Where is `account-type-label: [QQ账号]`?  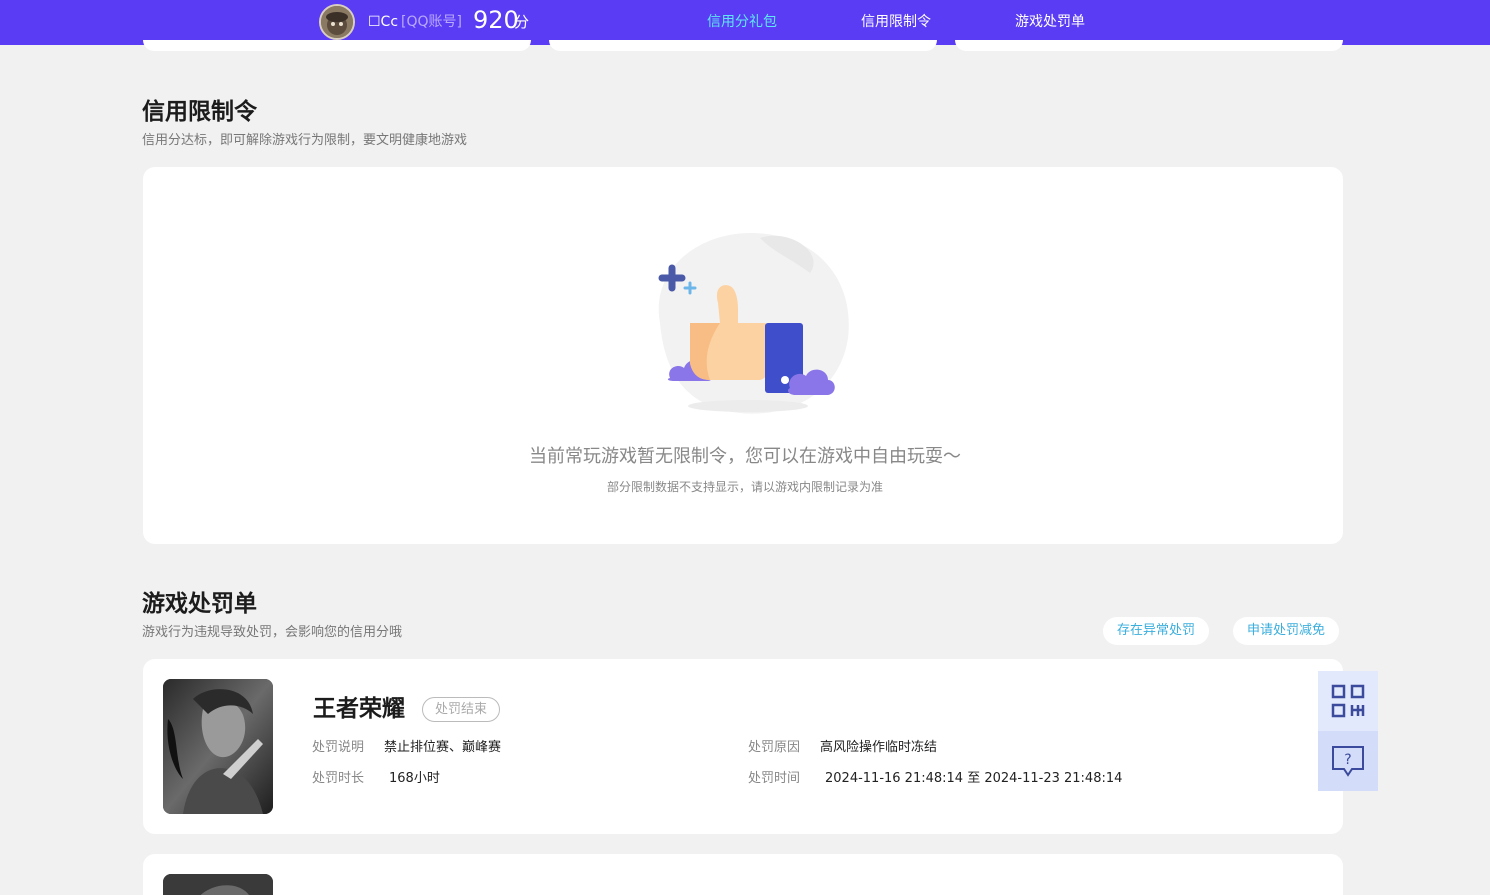 account-type-label: [QQ账号] is located at coordinates (431, 22).